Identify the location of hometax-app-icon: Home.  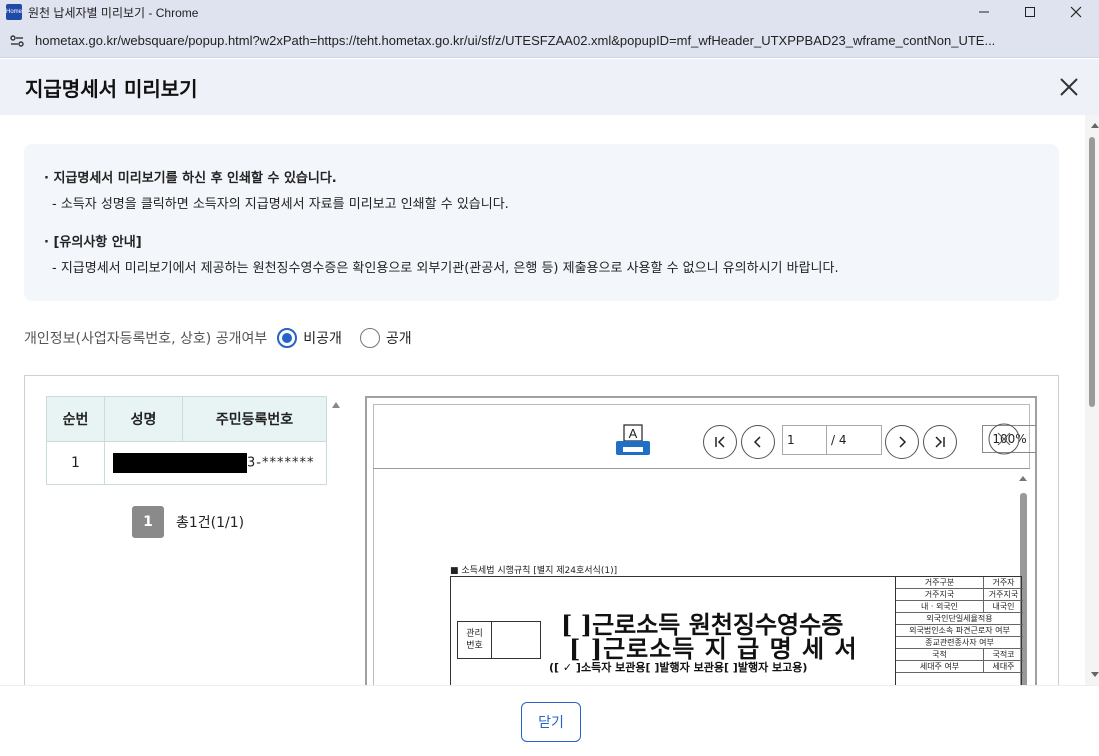
(14, 12).